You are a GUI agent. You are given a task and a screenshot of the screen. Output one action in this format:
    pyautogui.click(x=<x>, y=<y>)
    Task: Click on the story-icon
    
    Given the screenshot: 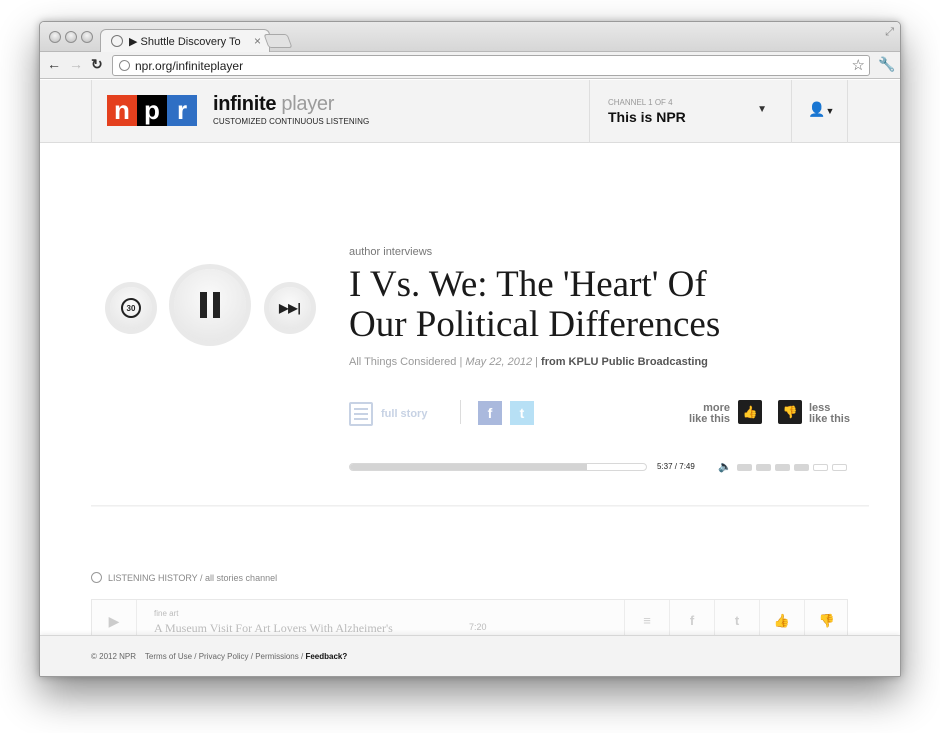 What is the action you would take?
    pyautogui.click(x=361, y=414)
    